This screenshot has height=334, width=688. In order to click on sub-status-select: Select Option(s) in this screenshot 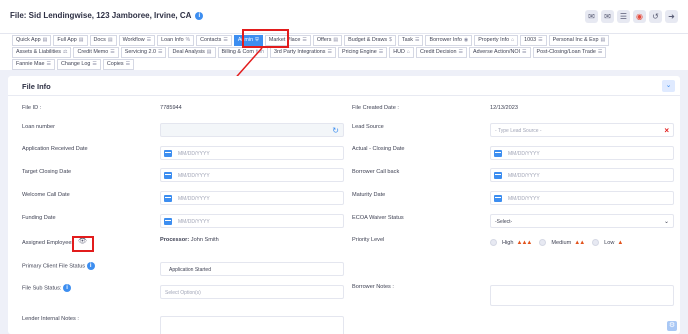, I will do `click(252, 292)`.